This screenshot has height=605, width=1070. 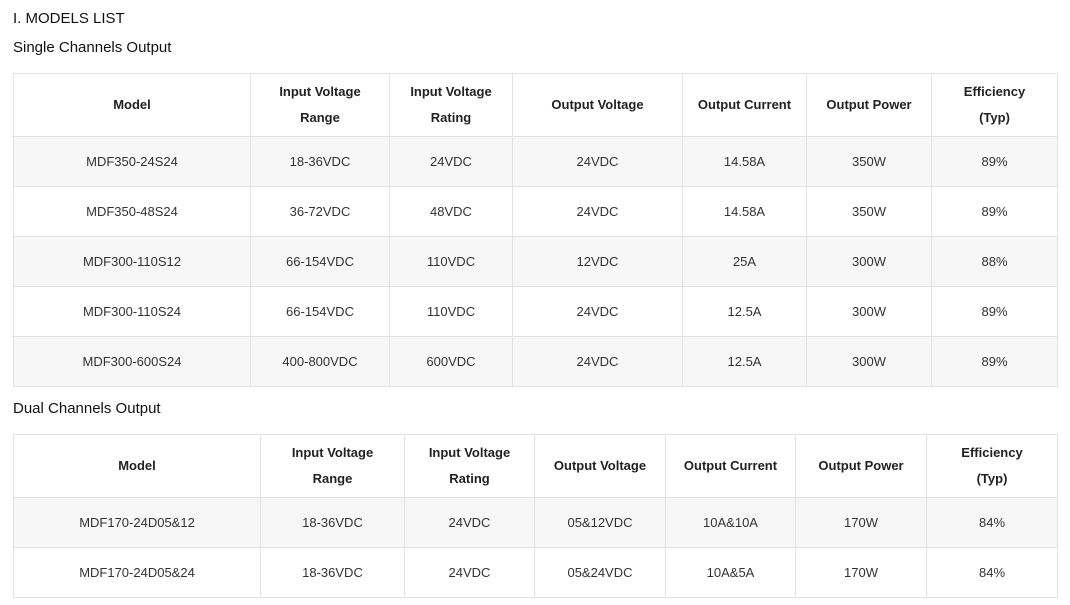 I want to click on cell-model: MDF350-24S24, so click(x=132, y=161).